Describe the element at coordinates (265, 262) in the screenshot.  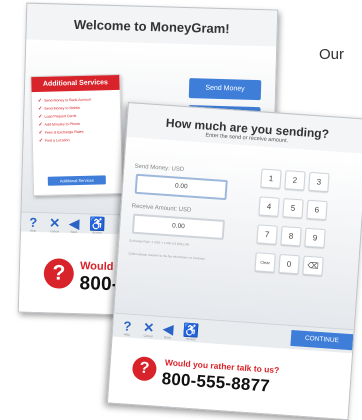
I see `clear-key: Clear` at that location.